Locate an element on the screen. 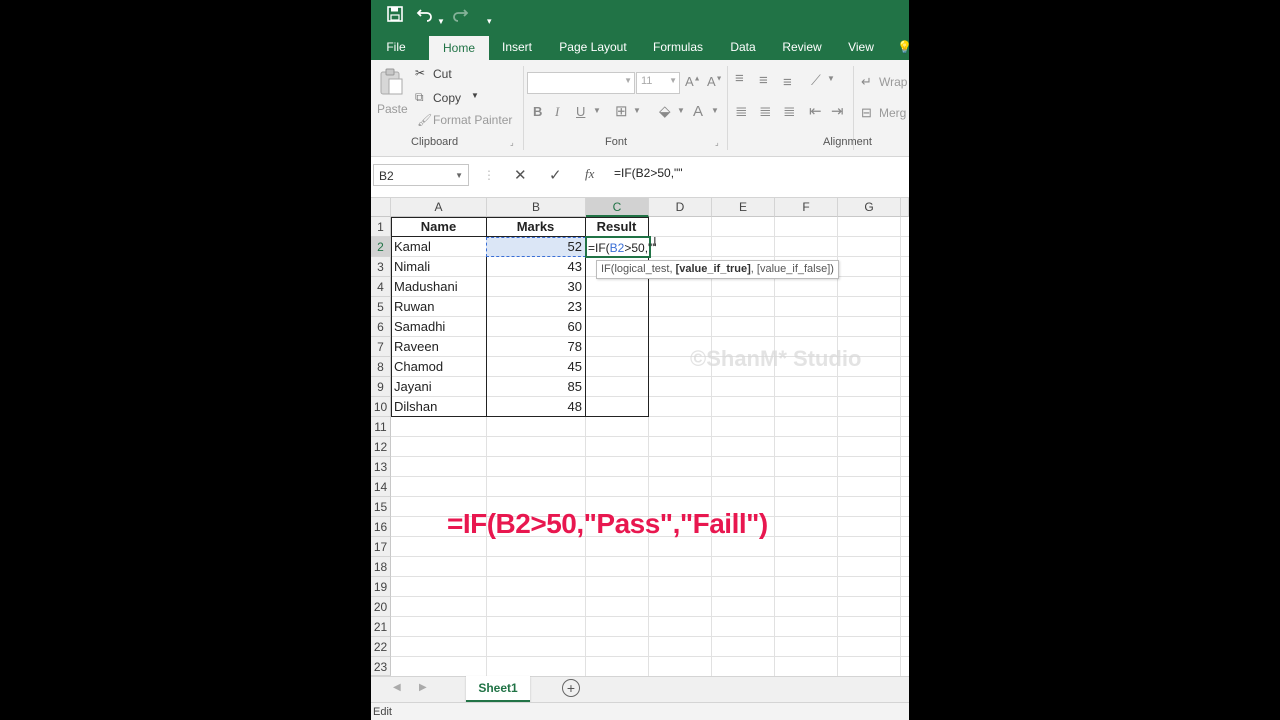  orientation-dropdown-icon: ▼ is located at coordinates (831, 78).